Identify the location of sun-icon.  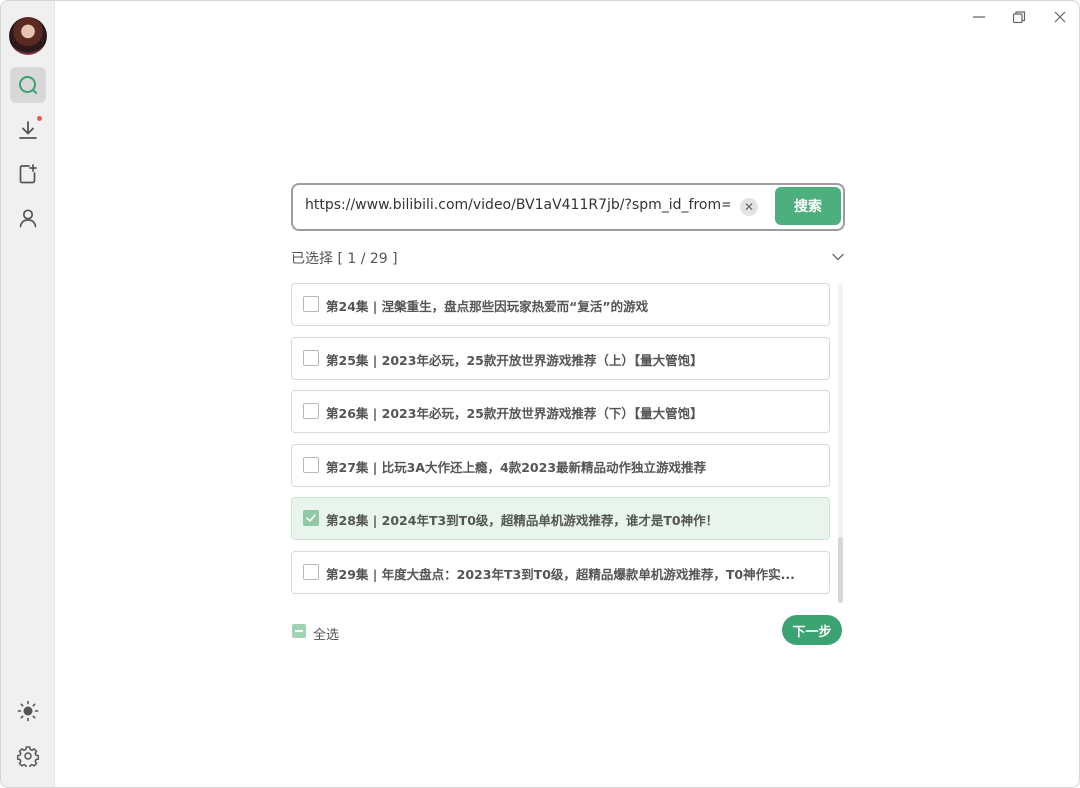
(28, 711).